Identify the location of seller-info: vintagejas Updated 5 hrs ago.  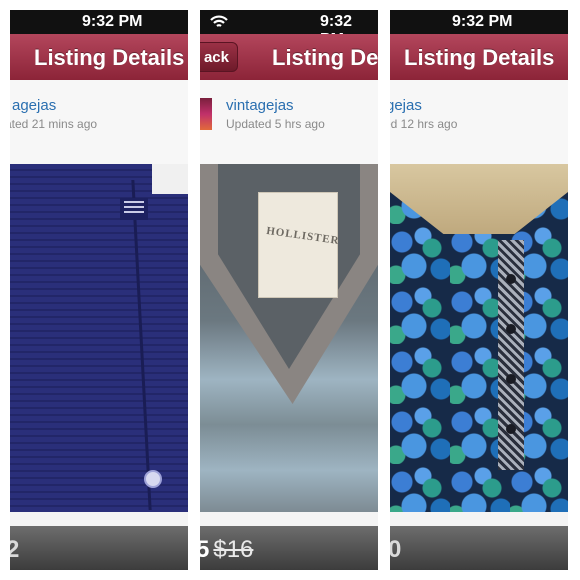
(289, 122).